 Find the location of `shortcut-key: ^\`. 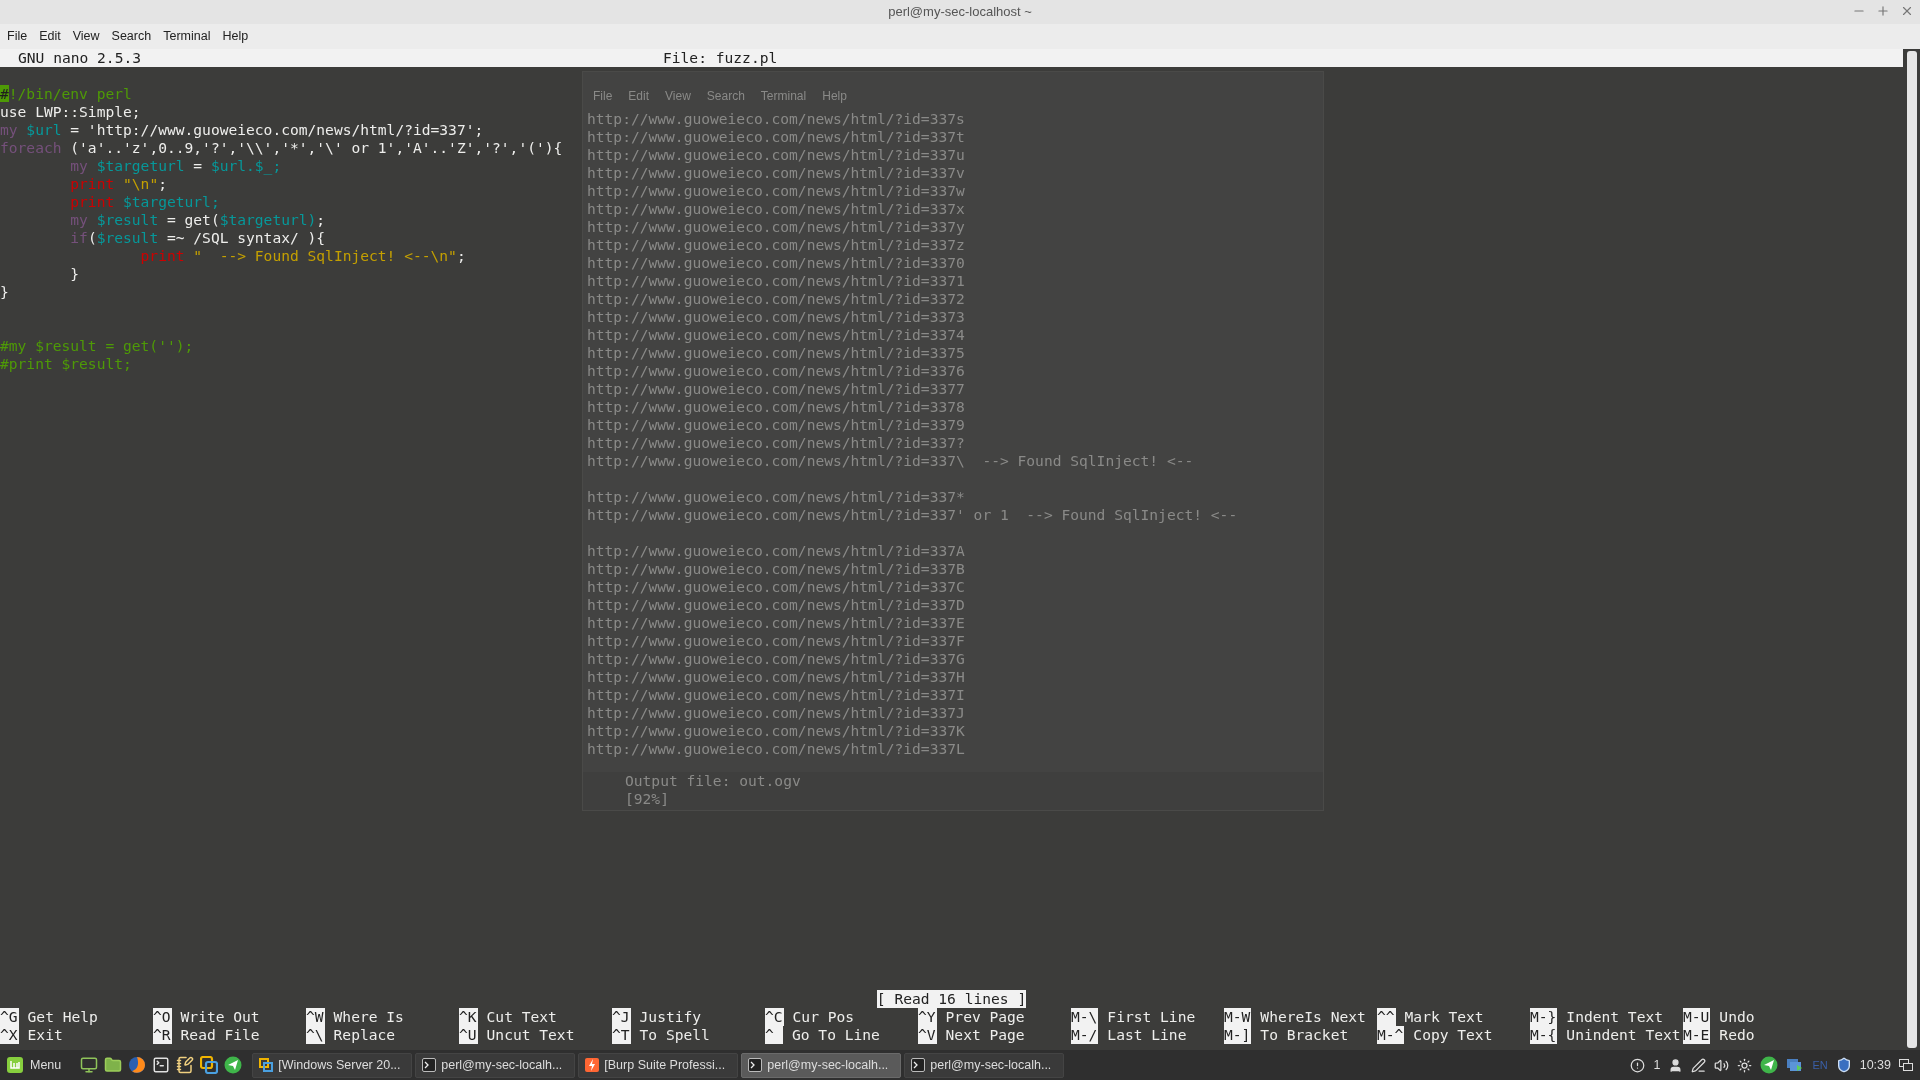

shortcut-key: ^\ is located at coordinates (315, 1035).